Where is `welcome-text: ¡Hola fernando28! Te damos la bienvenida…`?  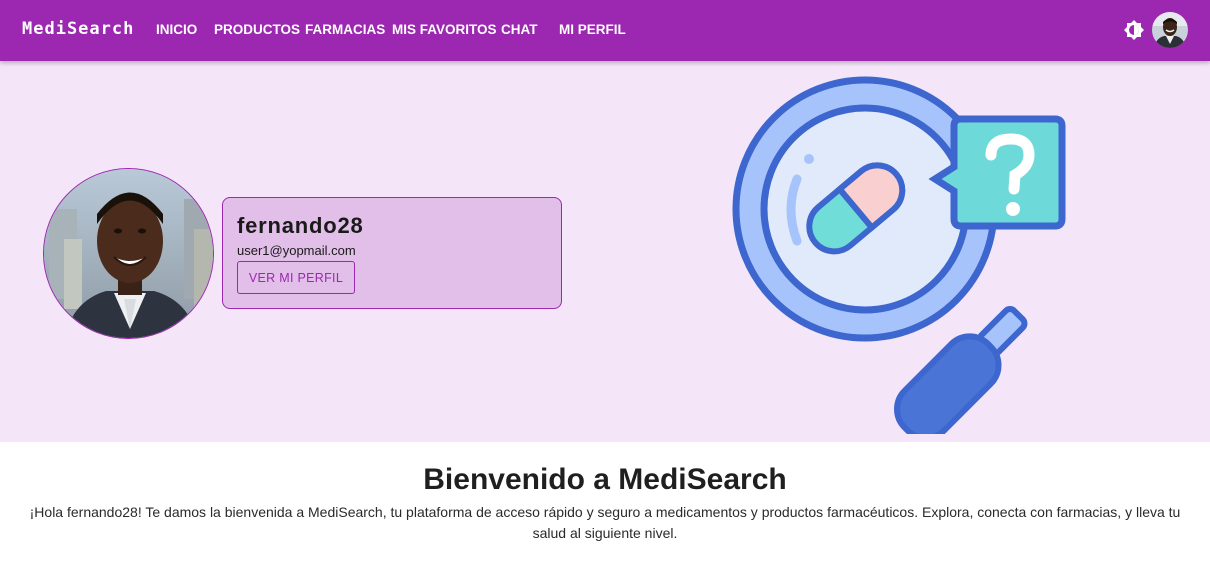 welcome-text: ¡Hola fernando28! Te damos la bienvenida… is located at coordinates (605, 522).